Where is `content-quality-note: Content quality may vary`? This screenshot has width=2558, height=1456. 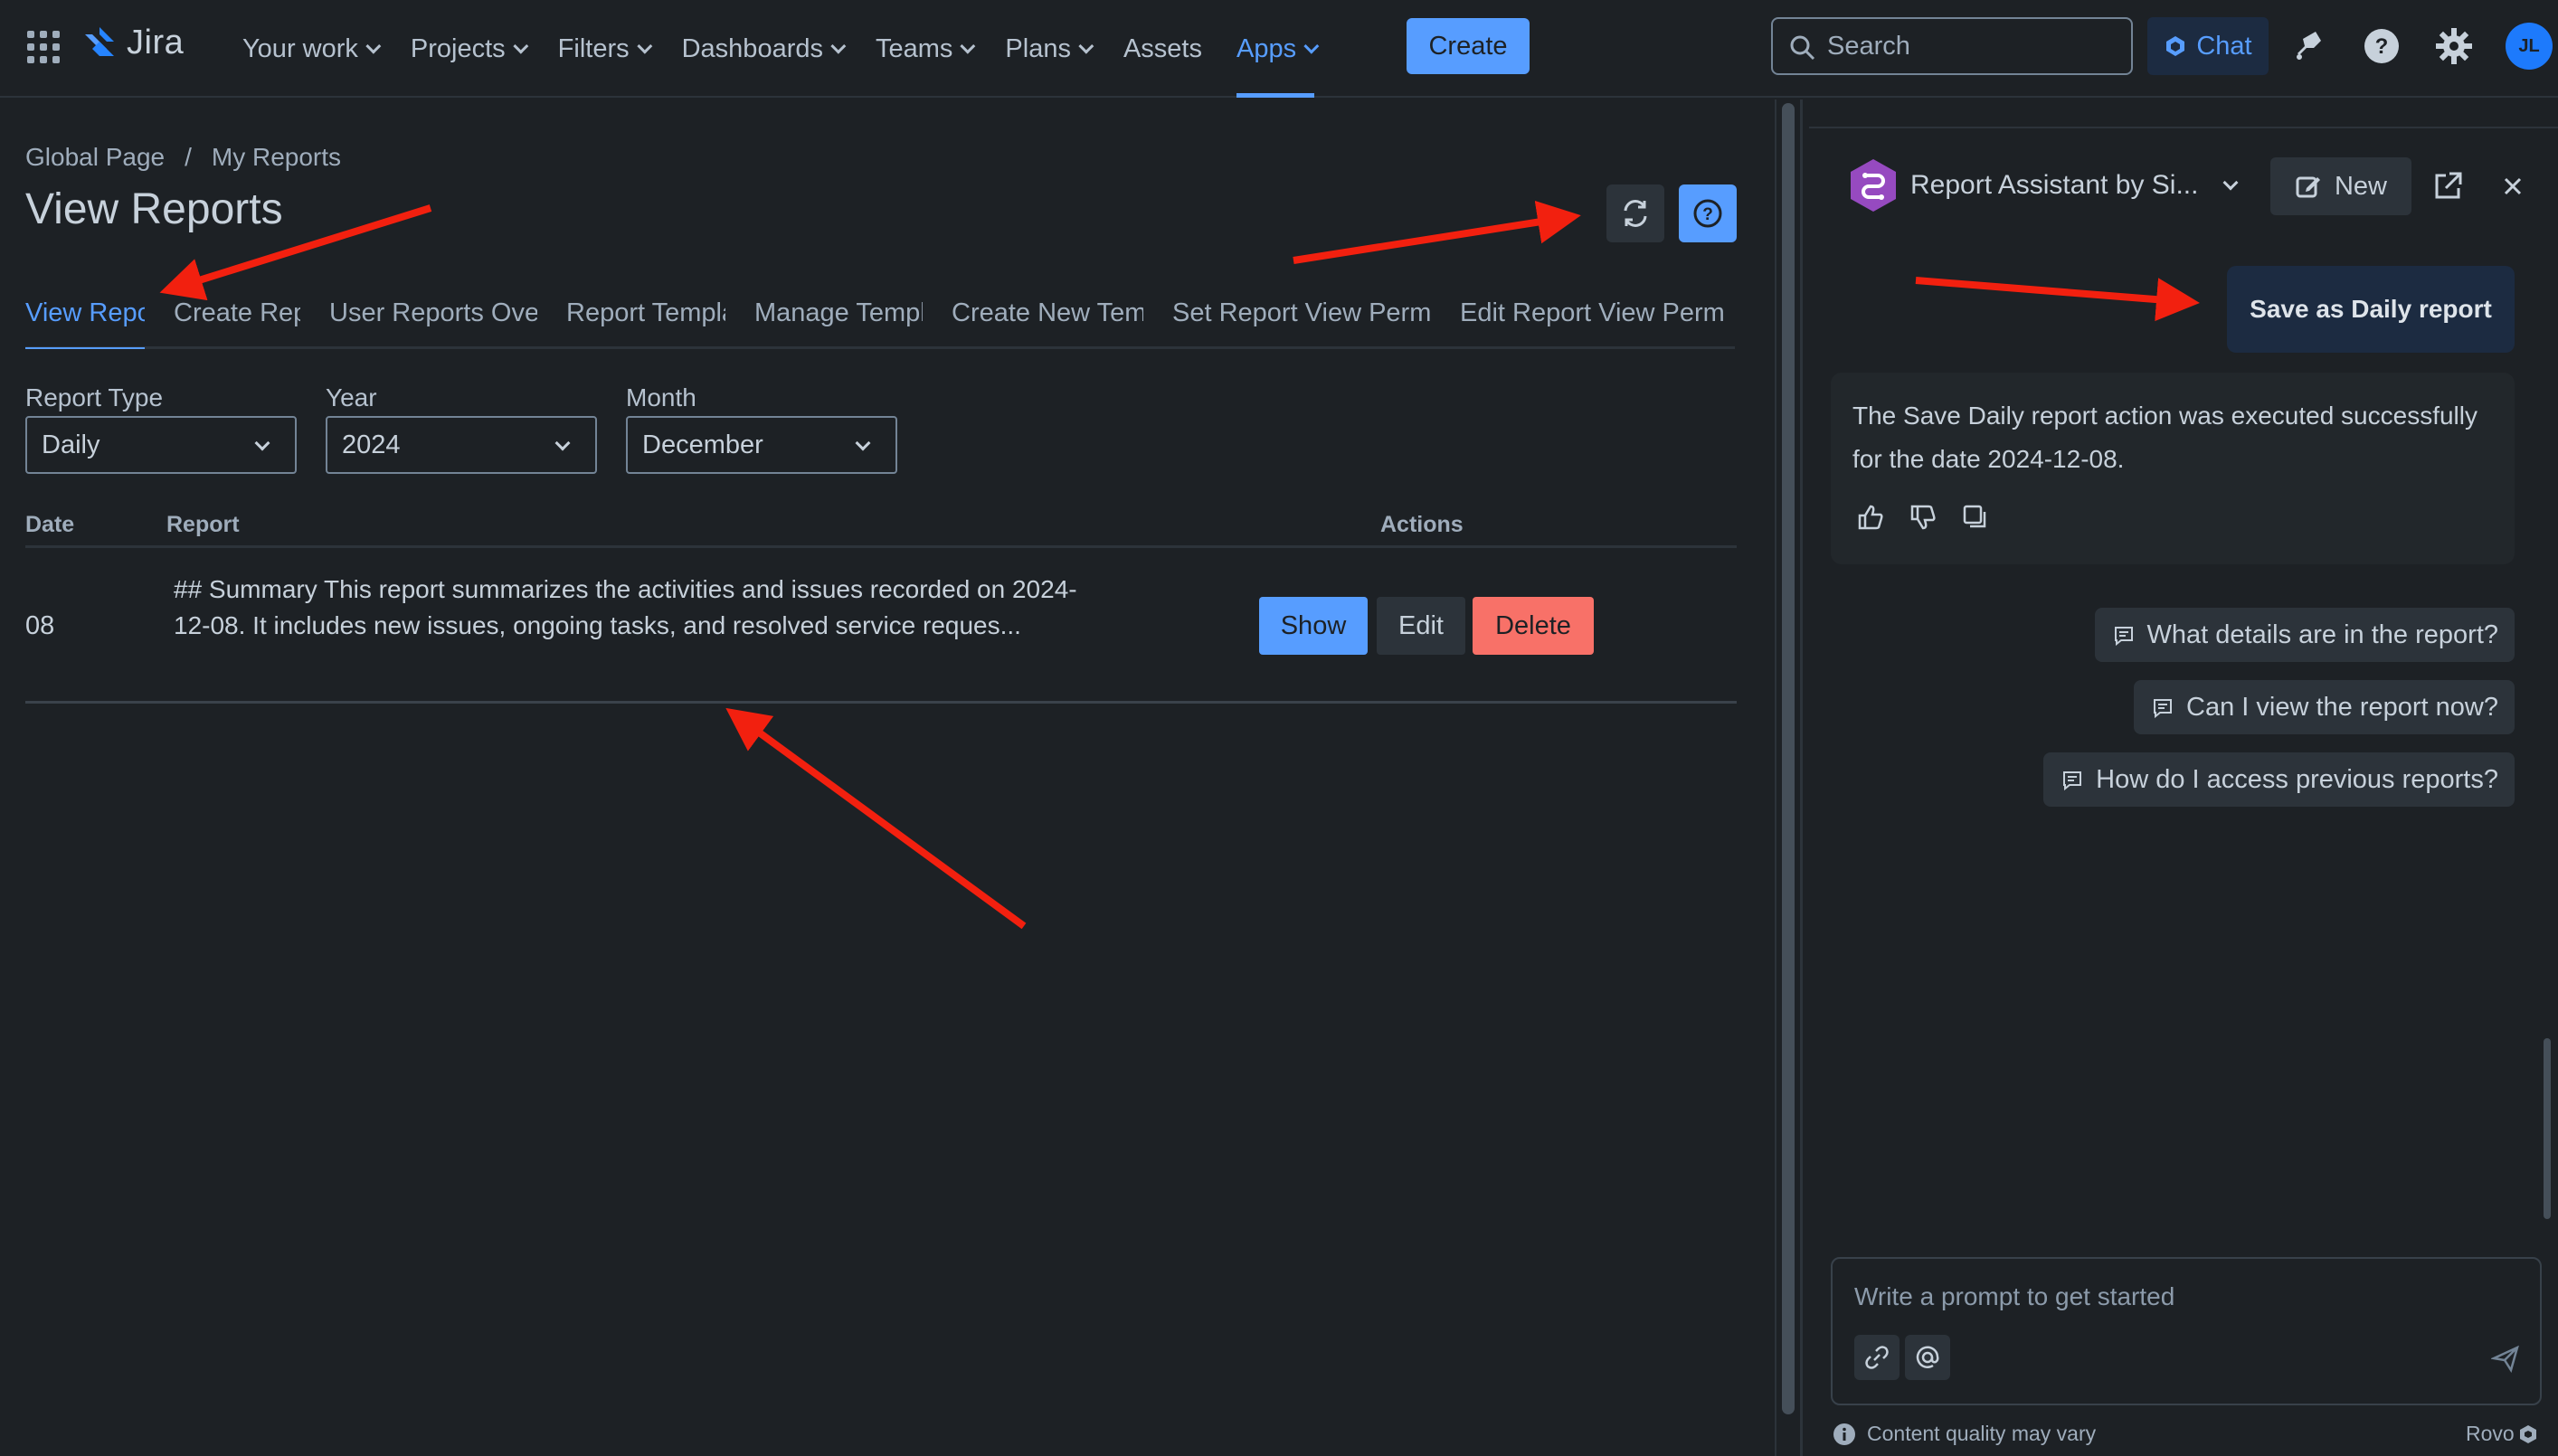 content-quality-note: Content quality may vary is located at coordinates (1964, 1434).